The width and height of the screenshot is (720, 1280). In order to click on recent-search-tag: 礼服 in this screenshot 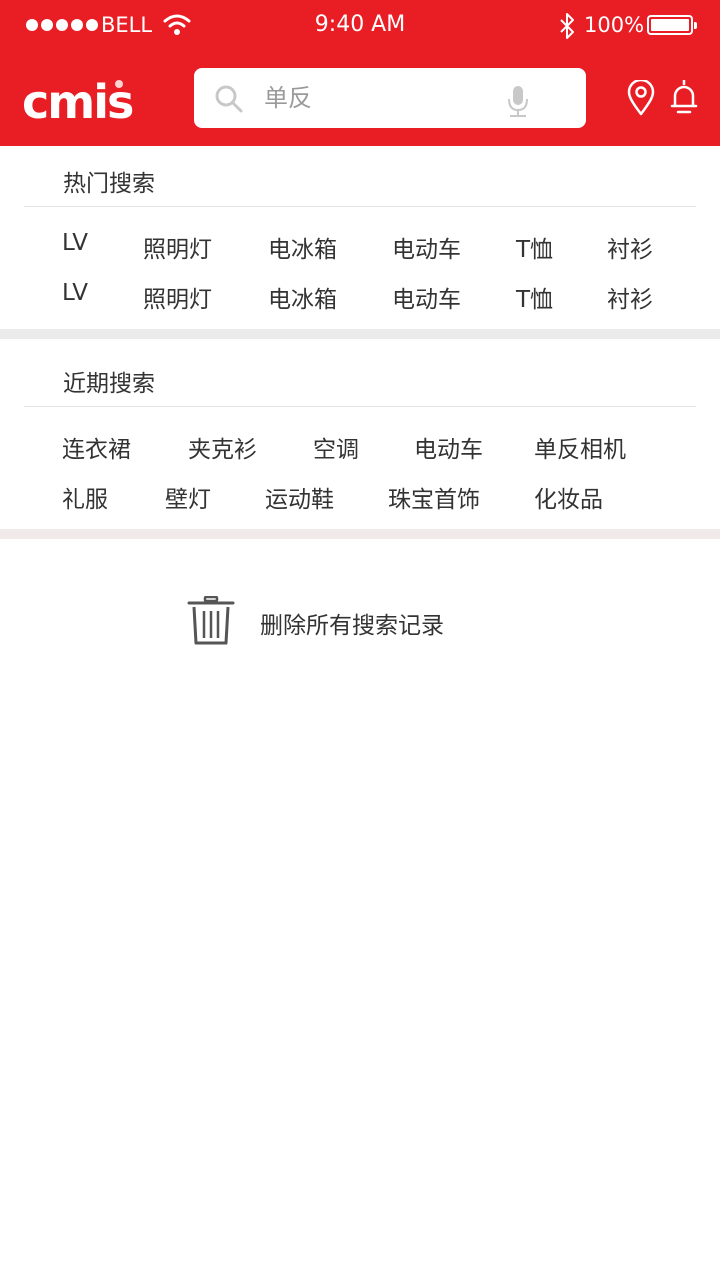, I will do `click(85, 497)`.